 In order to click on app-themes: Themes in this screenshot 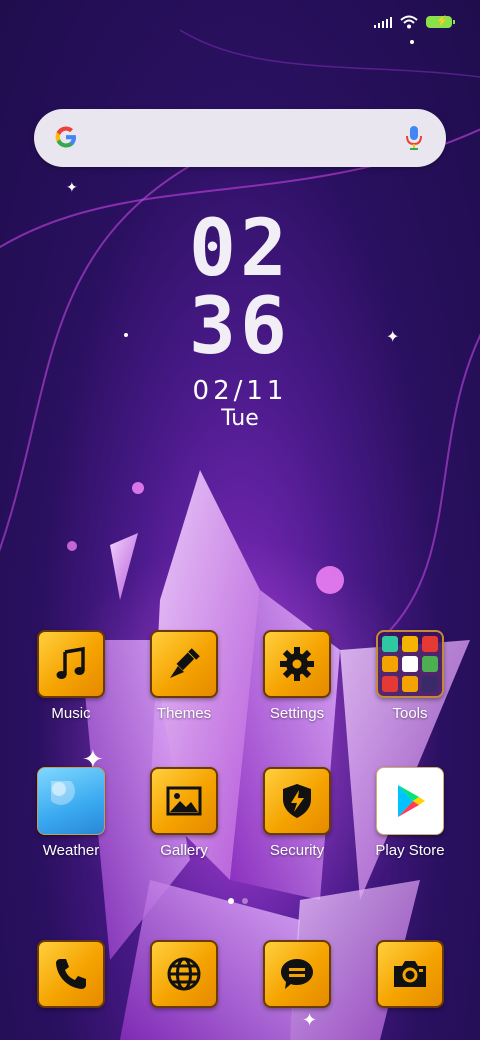, I will do `click(184, 676)`.